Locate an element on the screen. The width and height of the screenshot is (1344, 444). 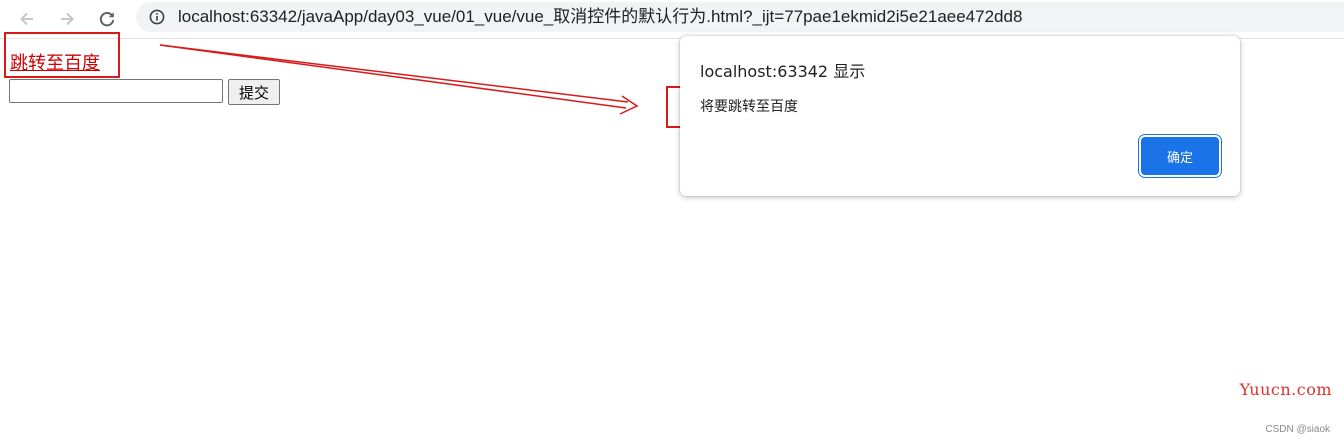
credit-text: CSDN @siaok is located at coordinates (1297, 429).